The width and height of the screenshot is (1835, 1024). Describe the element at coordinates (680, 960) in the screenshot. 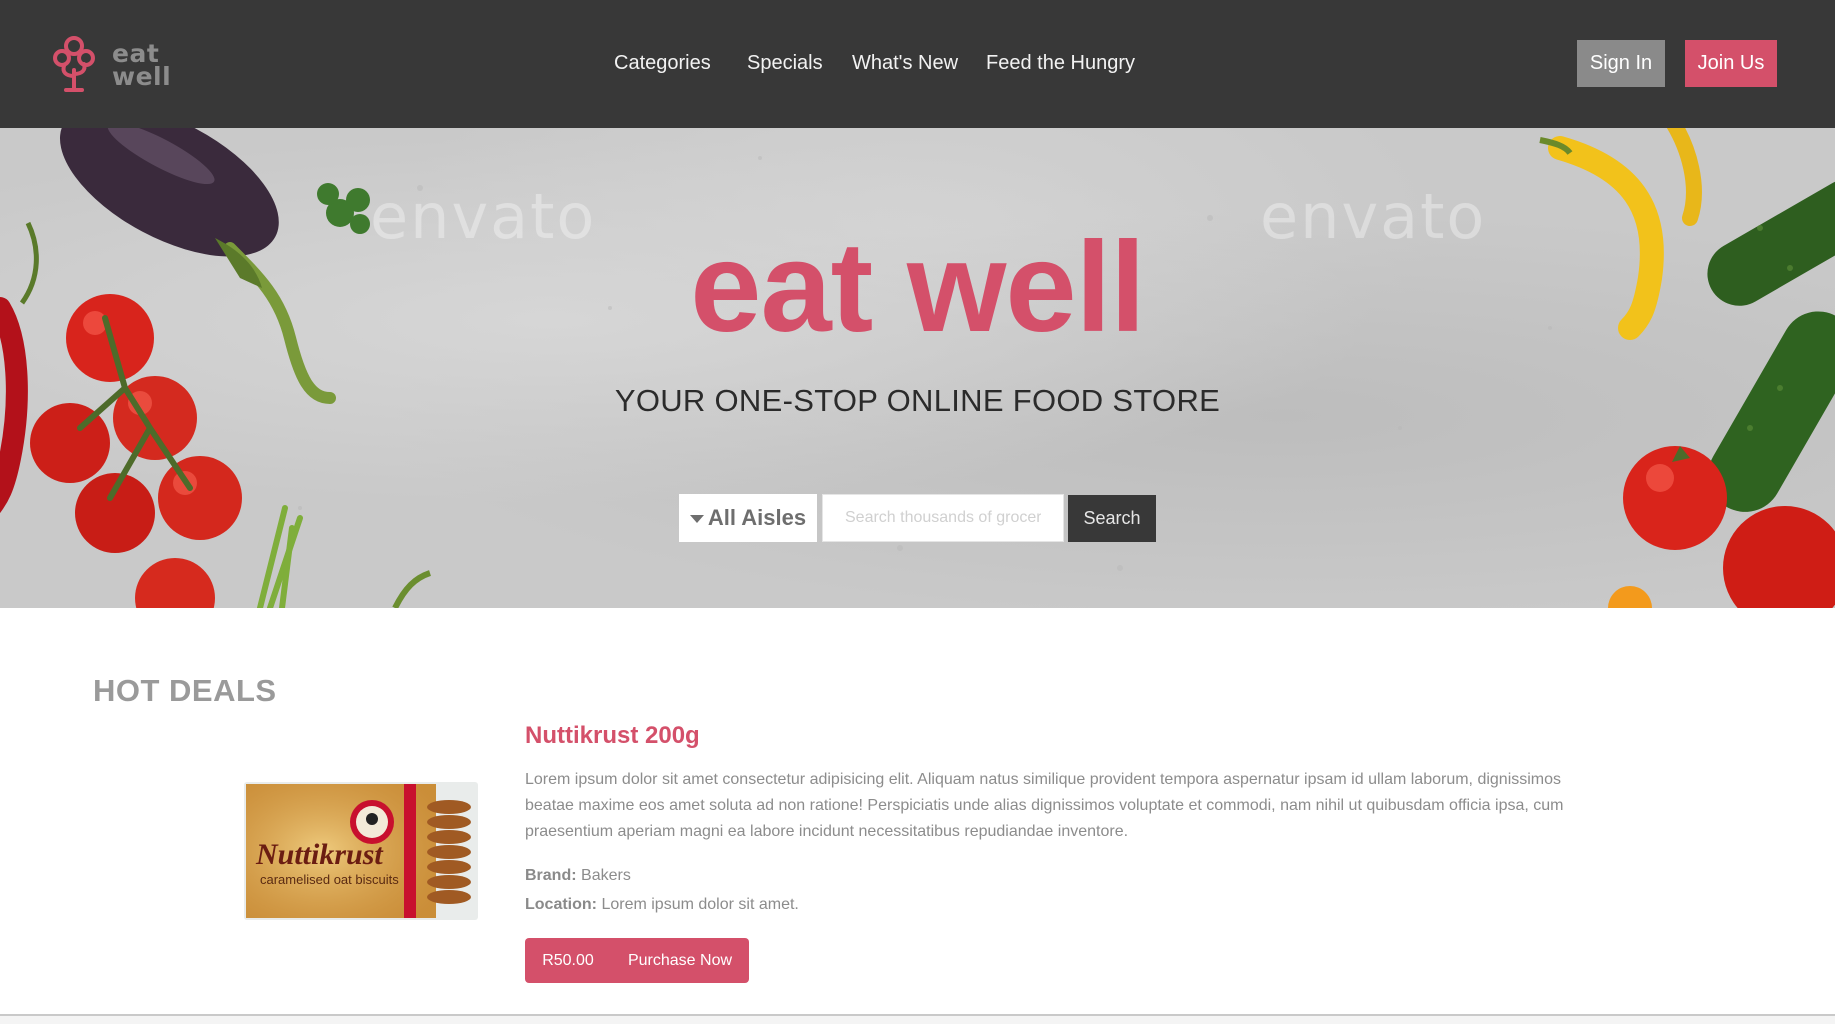

I see `purchase-now-button: Purchase Now` at that location.